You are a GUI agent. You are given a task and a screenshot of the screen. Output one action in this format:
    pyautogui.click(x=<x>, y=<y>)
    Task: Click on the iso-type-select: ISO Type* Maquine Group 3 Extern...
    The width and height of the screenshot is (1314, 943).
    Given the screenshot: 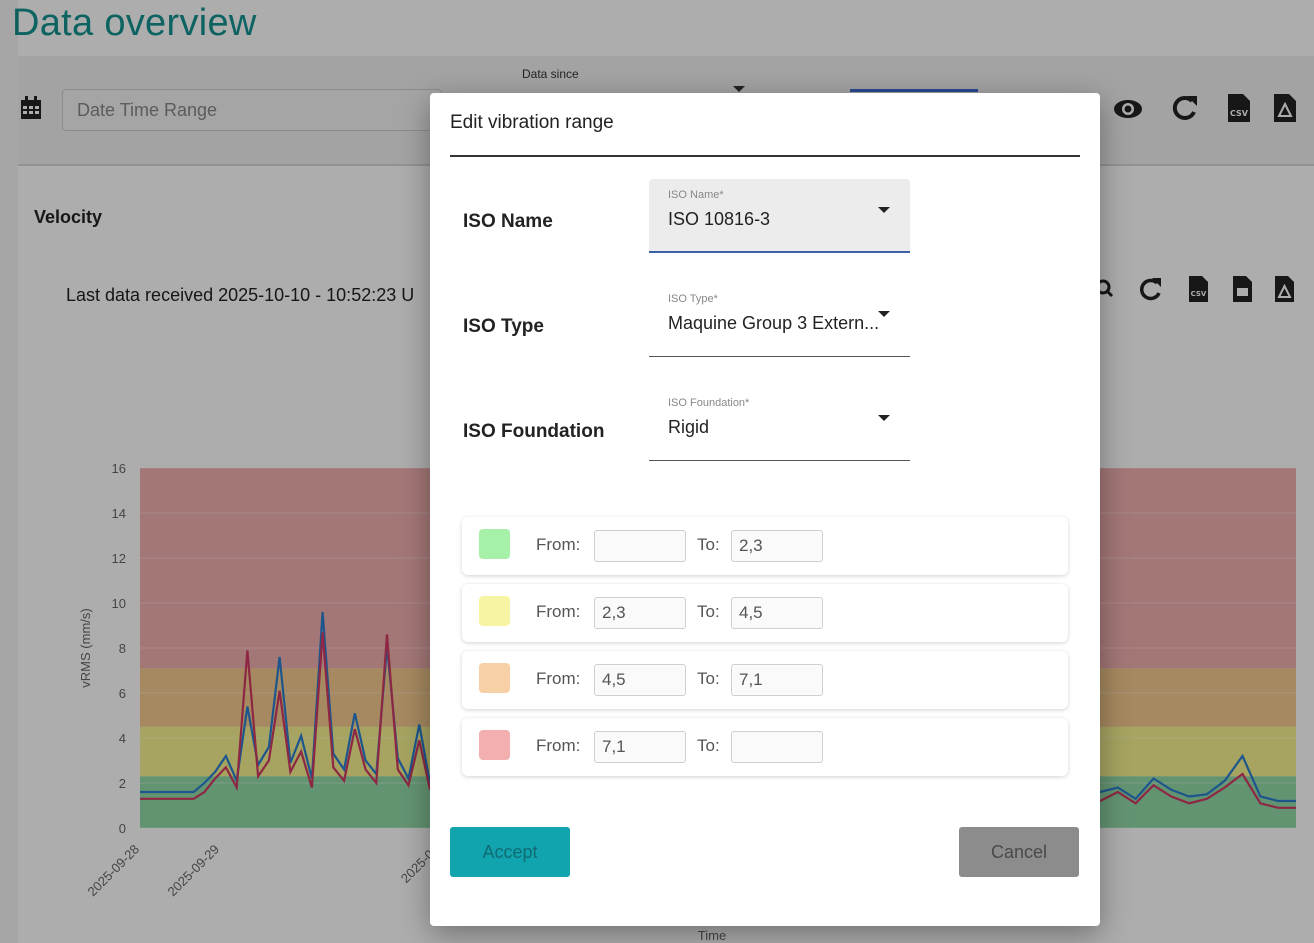 What is the action you would take?
    pyautogui.click(x=779, y=320)
    